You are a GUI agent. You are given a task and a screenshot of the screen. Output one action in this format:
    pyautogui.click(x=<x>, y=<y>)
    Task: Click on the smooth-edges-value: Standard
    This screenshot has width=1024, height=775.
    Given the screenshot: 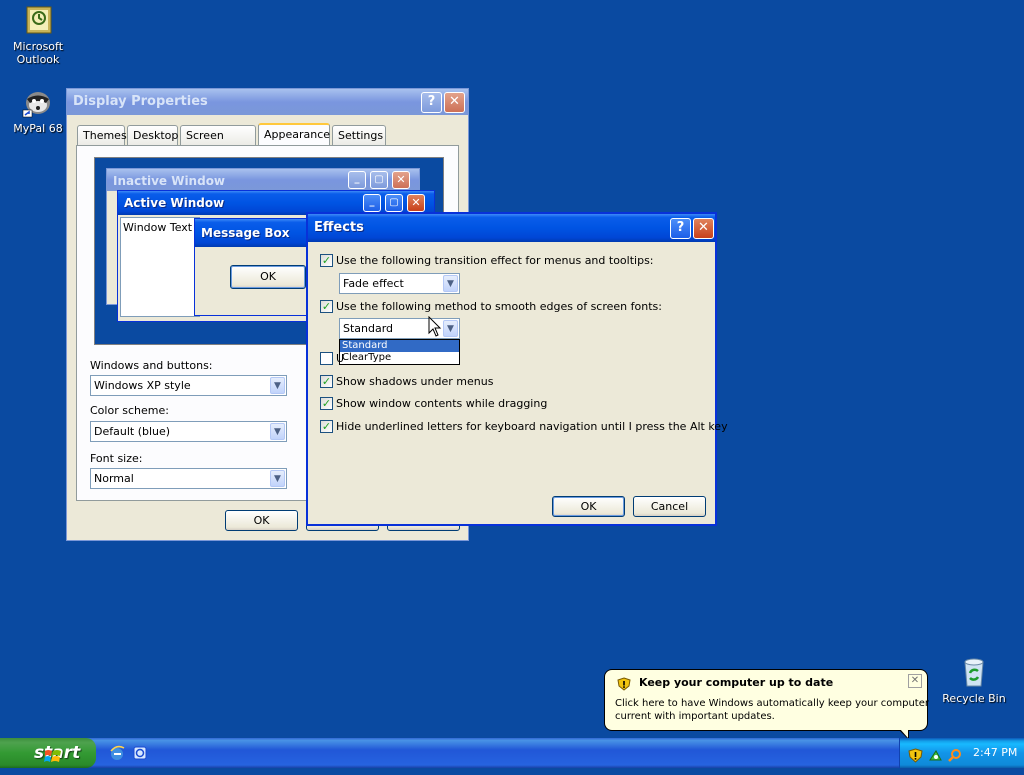 What is the action you would take?
    pyautogui.click(x=368, y=328)
    